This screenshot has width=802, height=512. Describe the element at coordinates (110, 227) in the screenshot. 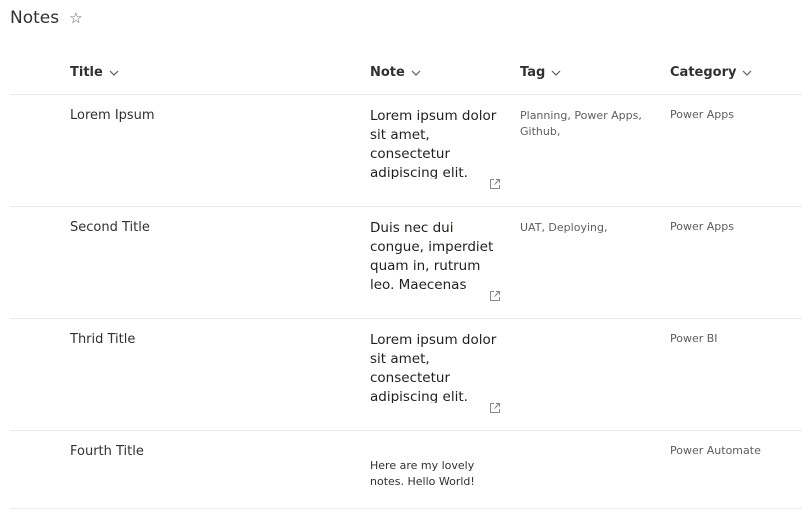

I see `title-cell: Second Title` at that location.